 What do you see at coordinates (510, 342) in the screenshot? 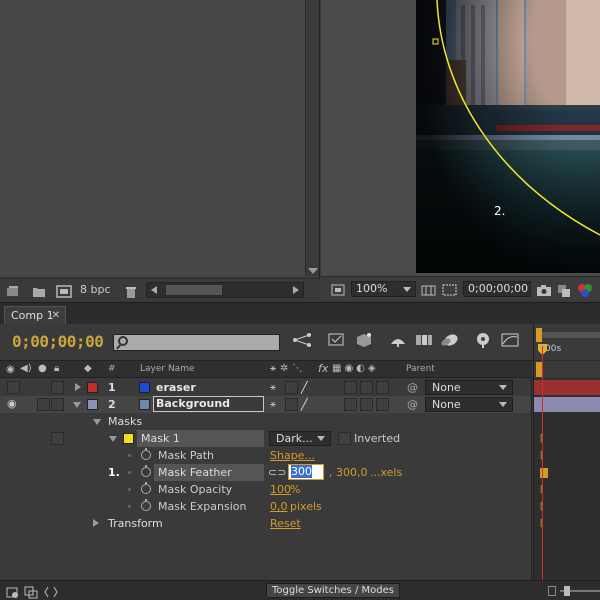
I see `graph-editor-icon` at bounding box center [510, 342].